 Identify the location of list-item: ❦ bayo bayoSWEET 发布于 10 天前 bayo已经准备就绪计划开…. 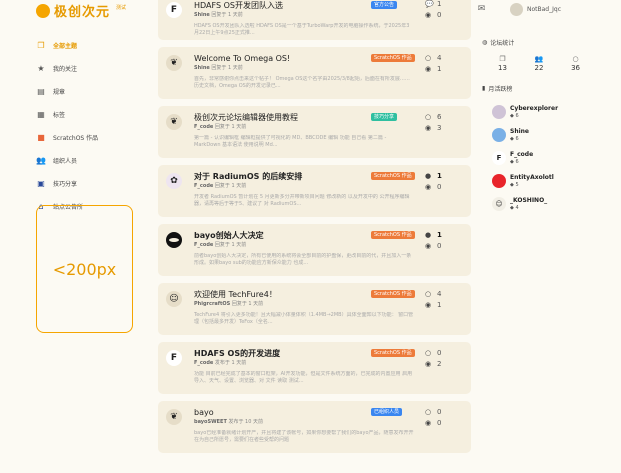
(314, 427).